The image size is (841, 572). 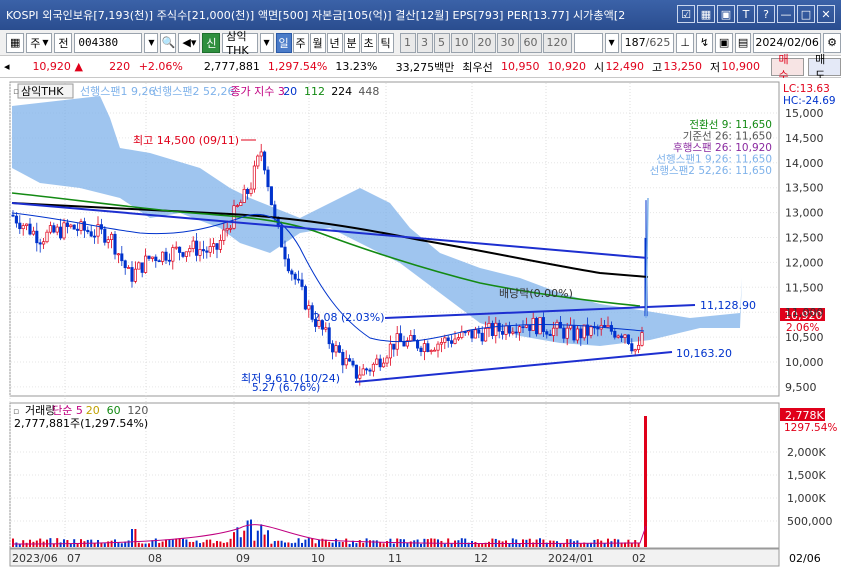 What do you see at coordinates (155, 558) in the screenshot?
I see `x-axis-label: 08` at bounding box center [155, 558].